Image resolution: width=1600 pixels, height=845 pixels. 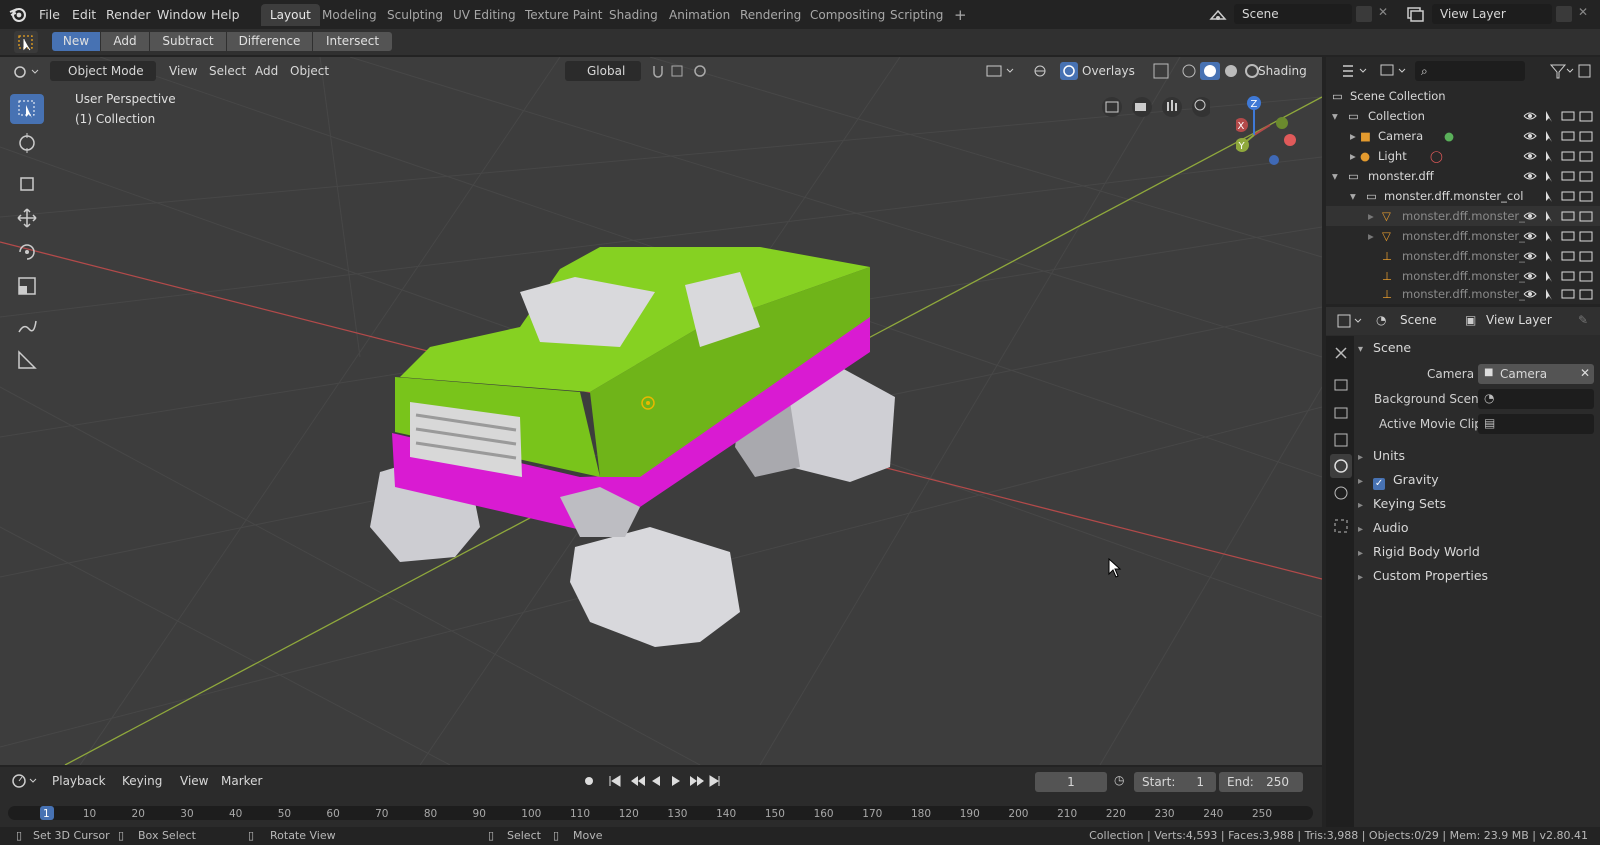 What do you see at coordinates (1570, 71) in the screenshot?
I see `filter-icon` at bounding box center [1570, 71].